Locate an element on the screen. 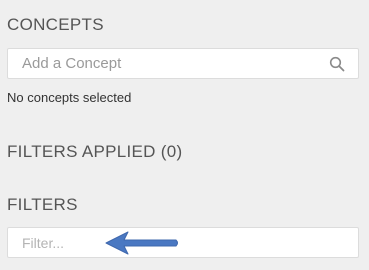 The image size is (369, 270). concept-search-input is located at coordinates (183, 63).